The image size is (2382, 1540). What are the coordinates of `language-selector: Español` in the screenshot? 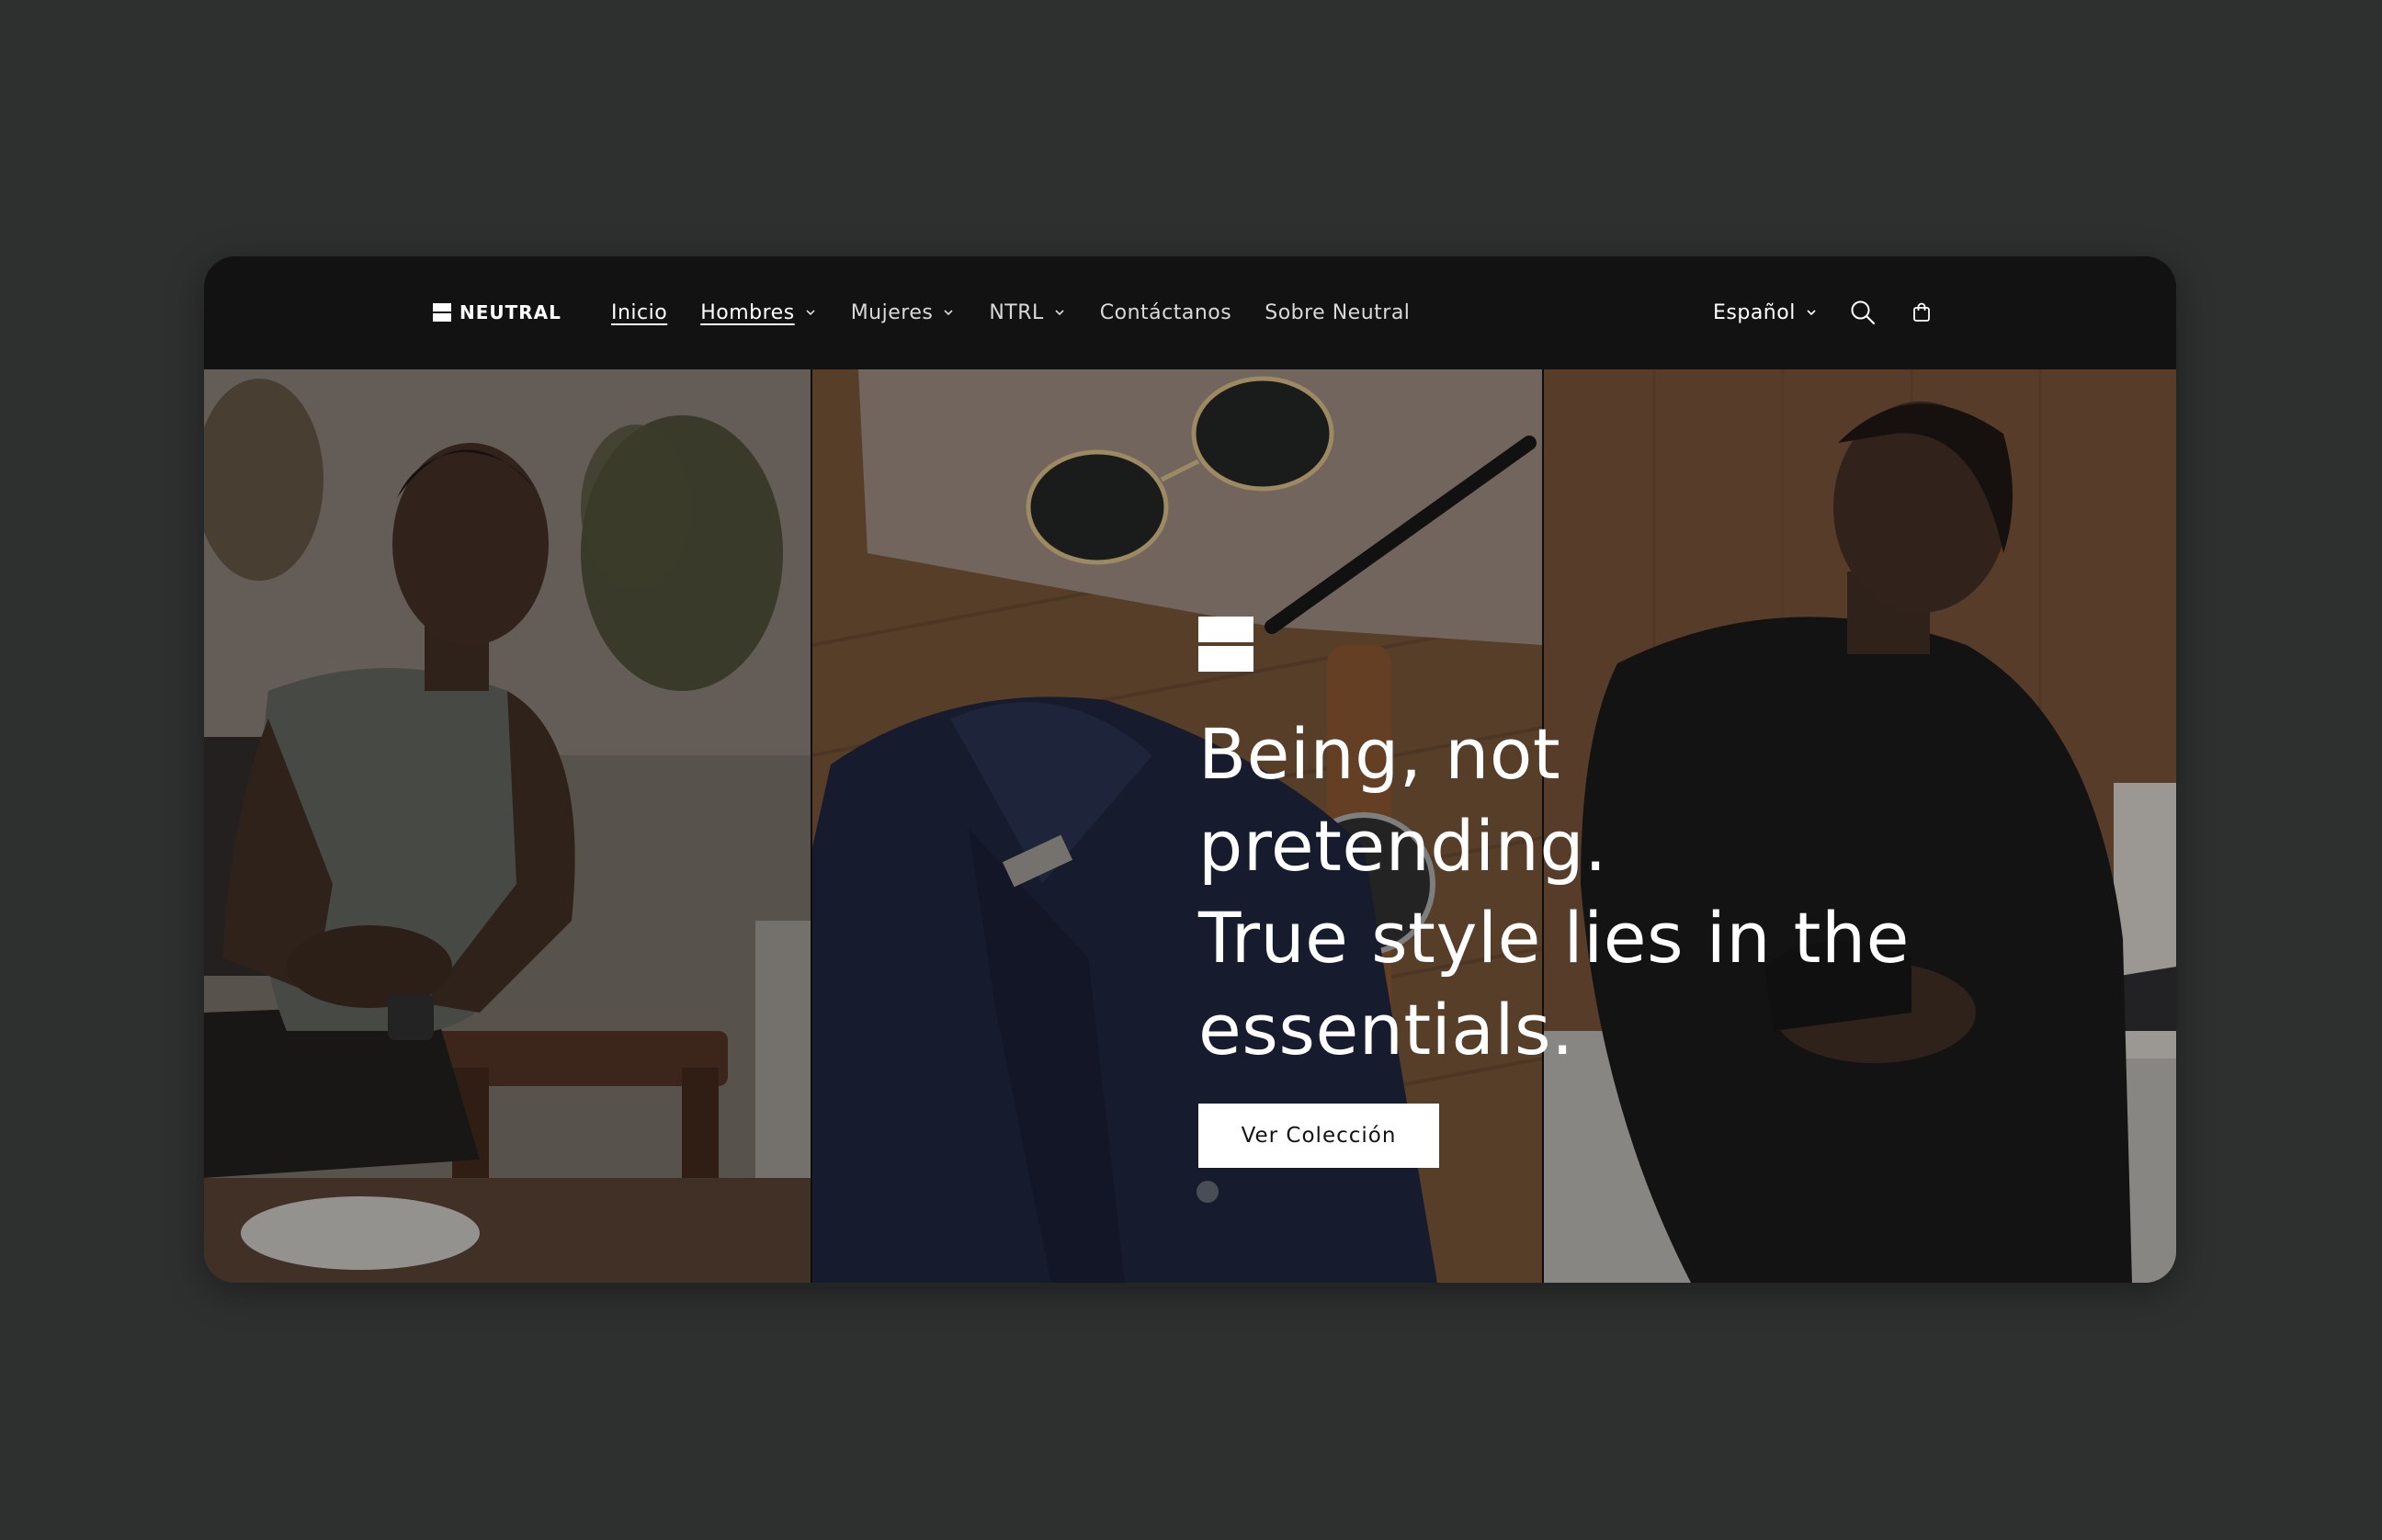 It's located at (1766, 312).